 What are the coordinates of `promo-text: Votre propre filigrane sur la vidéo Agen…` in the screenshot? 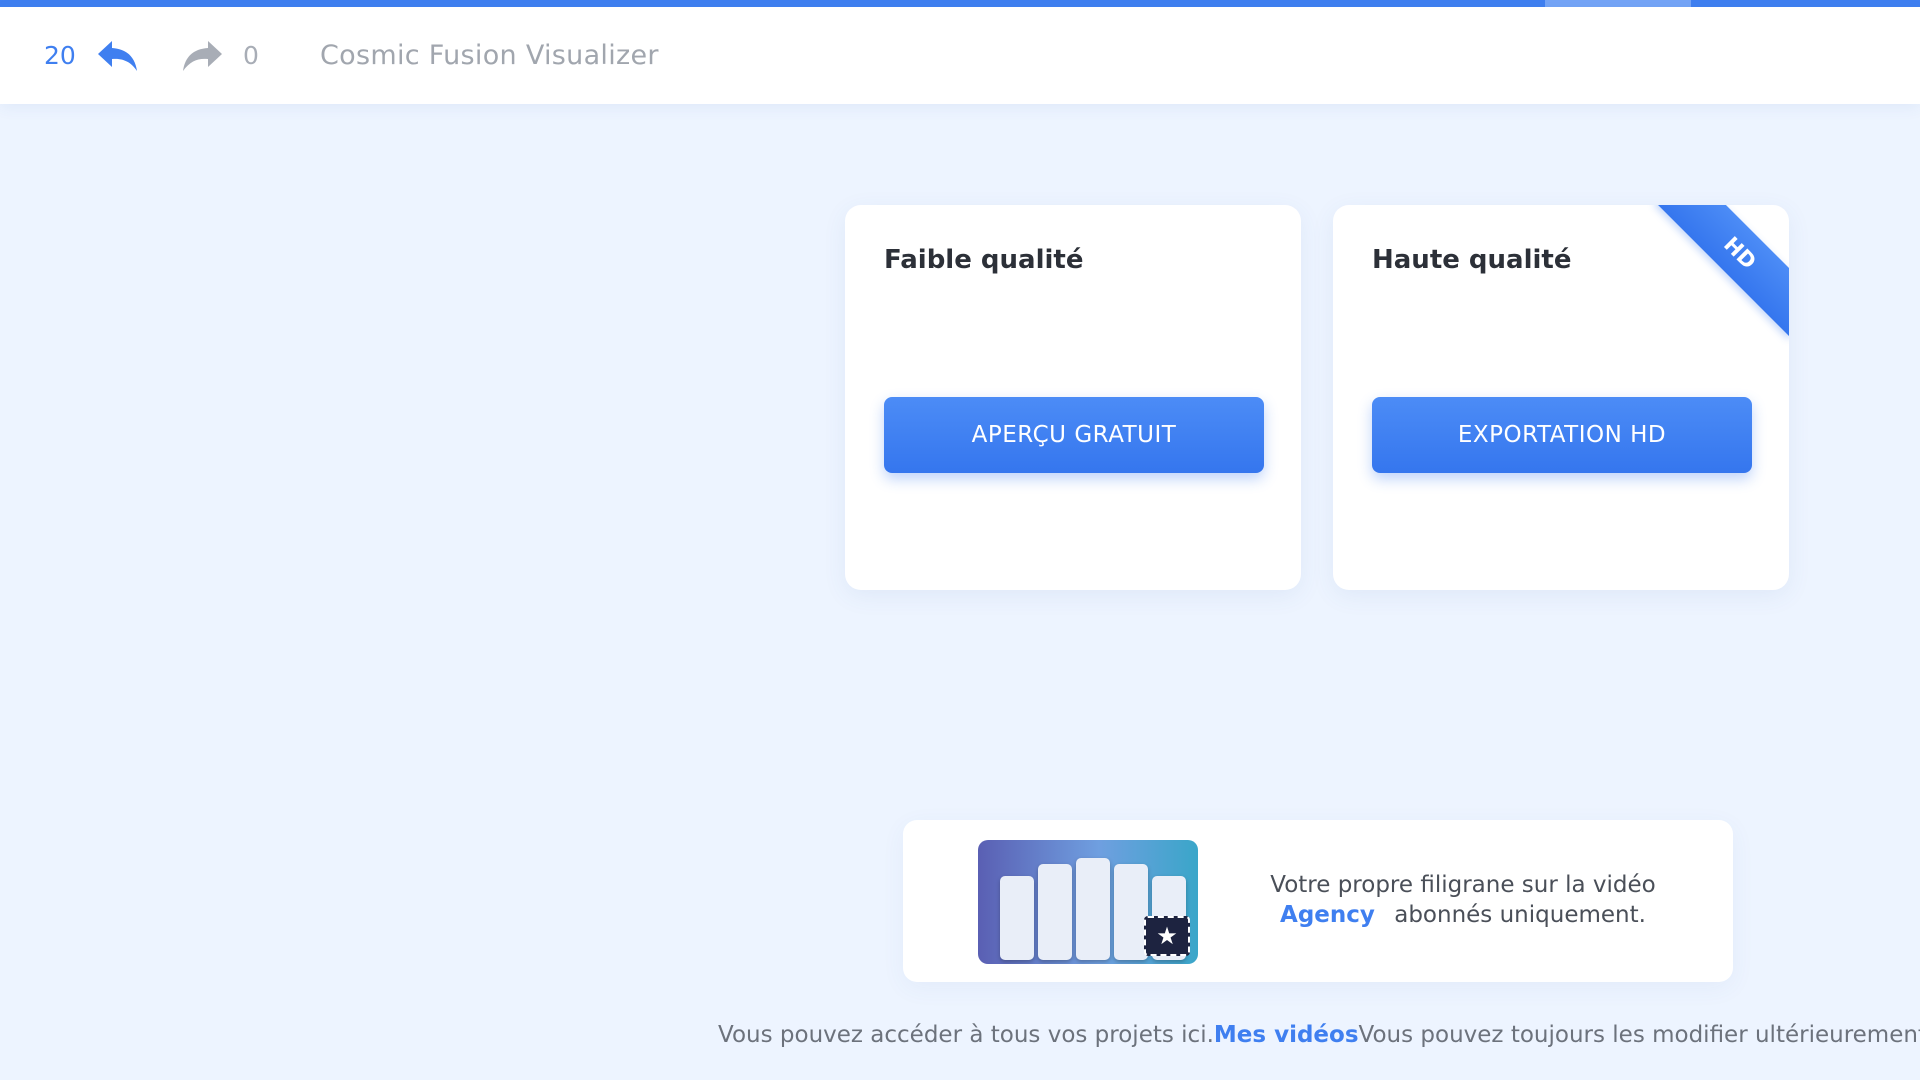 It's located at (1463, 900).